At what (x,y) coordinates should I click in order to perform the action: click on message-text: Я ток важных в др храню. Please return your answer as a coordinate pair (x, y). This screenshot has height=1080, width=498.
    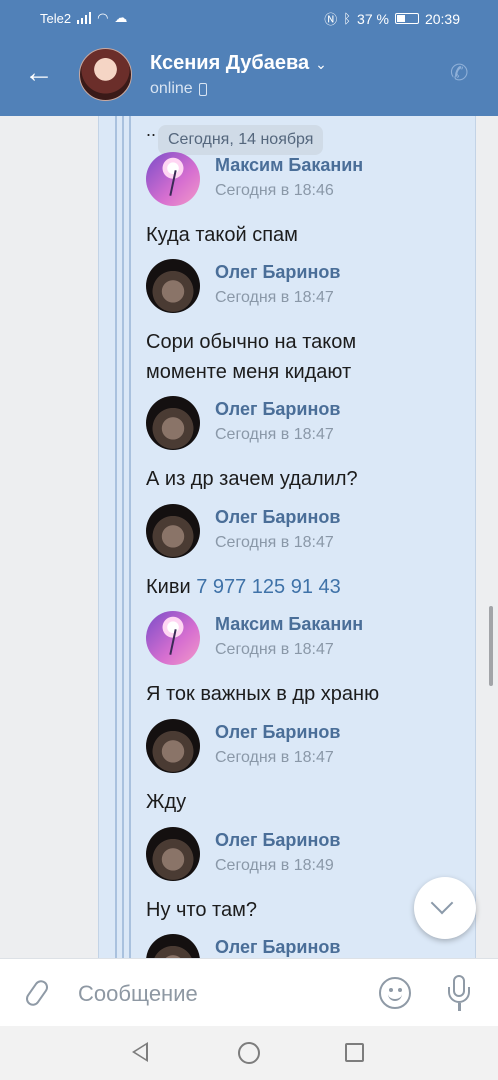
    Looking at the image, I should click on (263, 694).